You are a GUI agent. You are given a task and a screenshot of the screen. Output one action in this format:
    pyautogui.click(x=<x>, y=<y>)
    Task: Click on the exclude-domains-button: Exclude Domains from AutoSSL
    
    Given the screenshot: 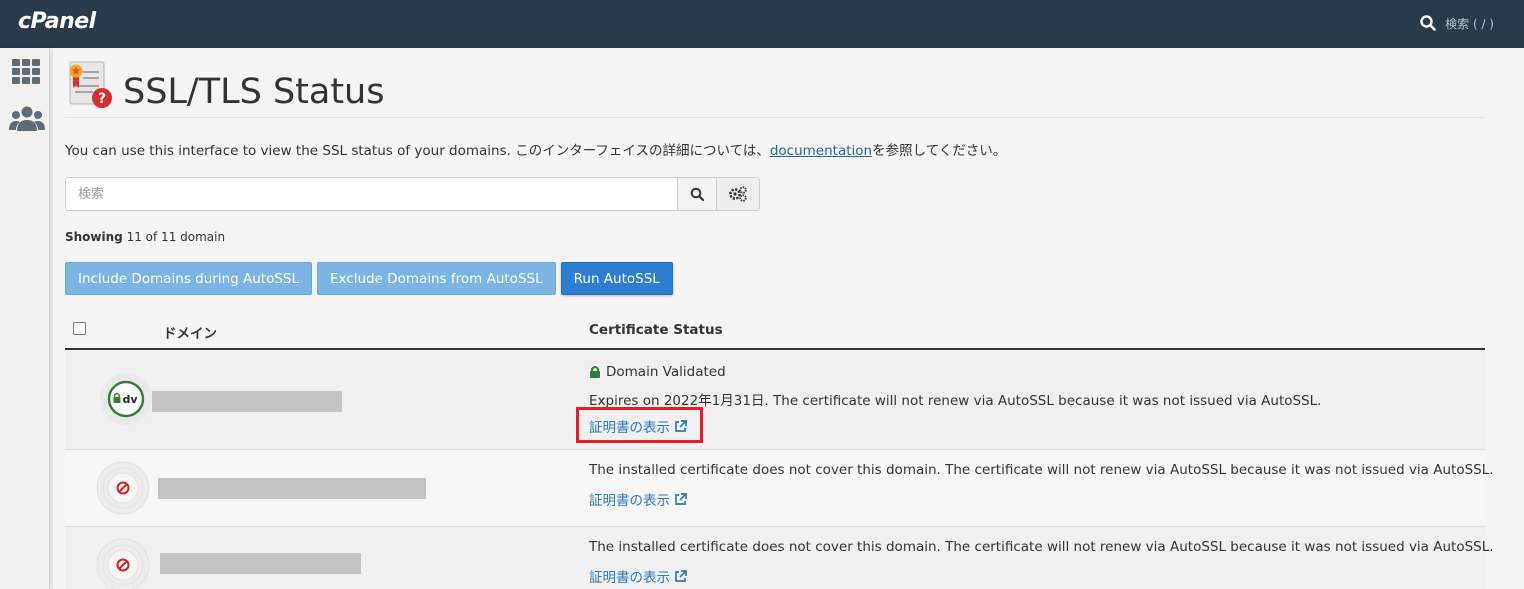 What is the action you would take?
    pyautogui.click(x=436, y=278)
    